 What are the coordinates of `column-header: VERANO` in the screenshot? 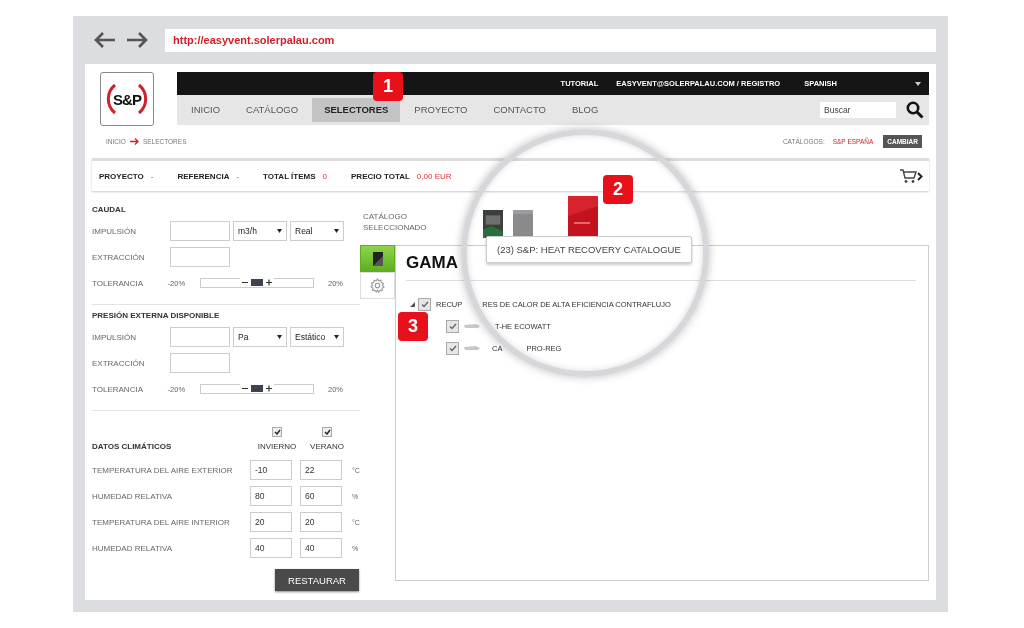 It's located at (327, 446).